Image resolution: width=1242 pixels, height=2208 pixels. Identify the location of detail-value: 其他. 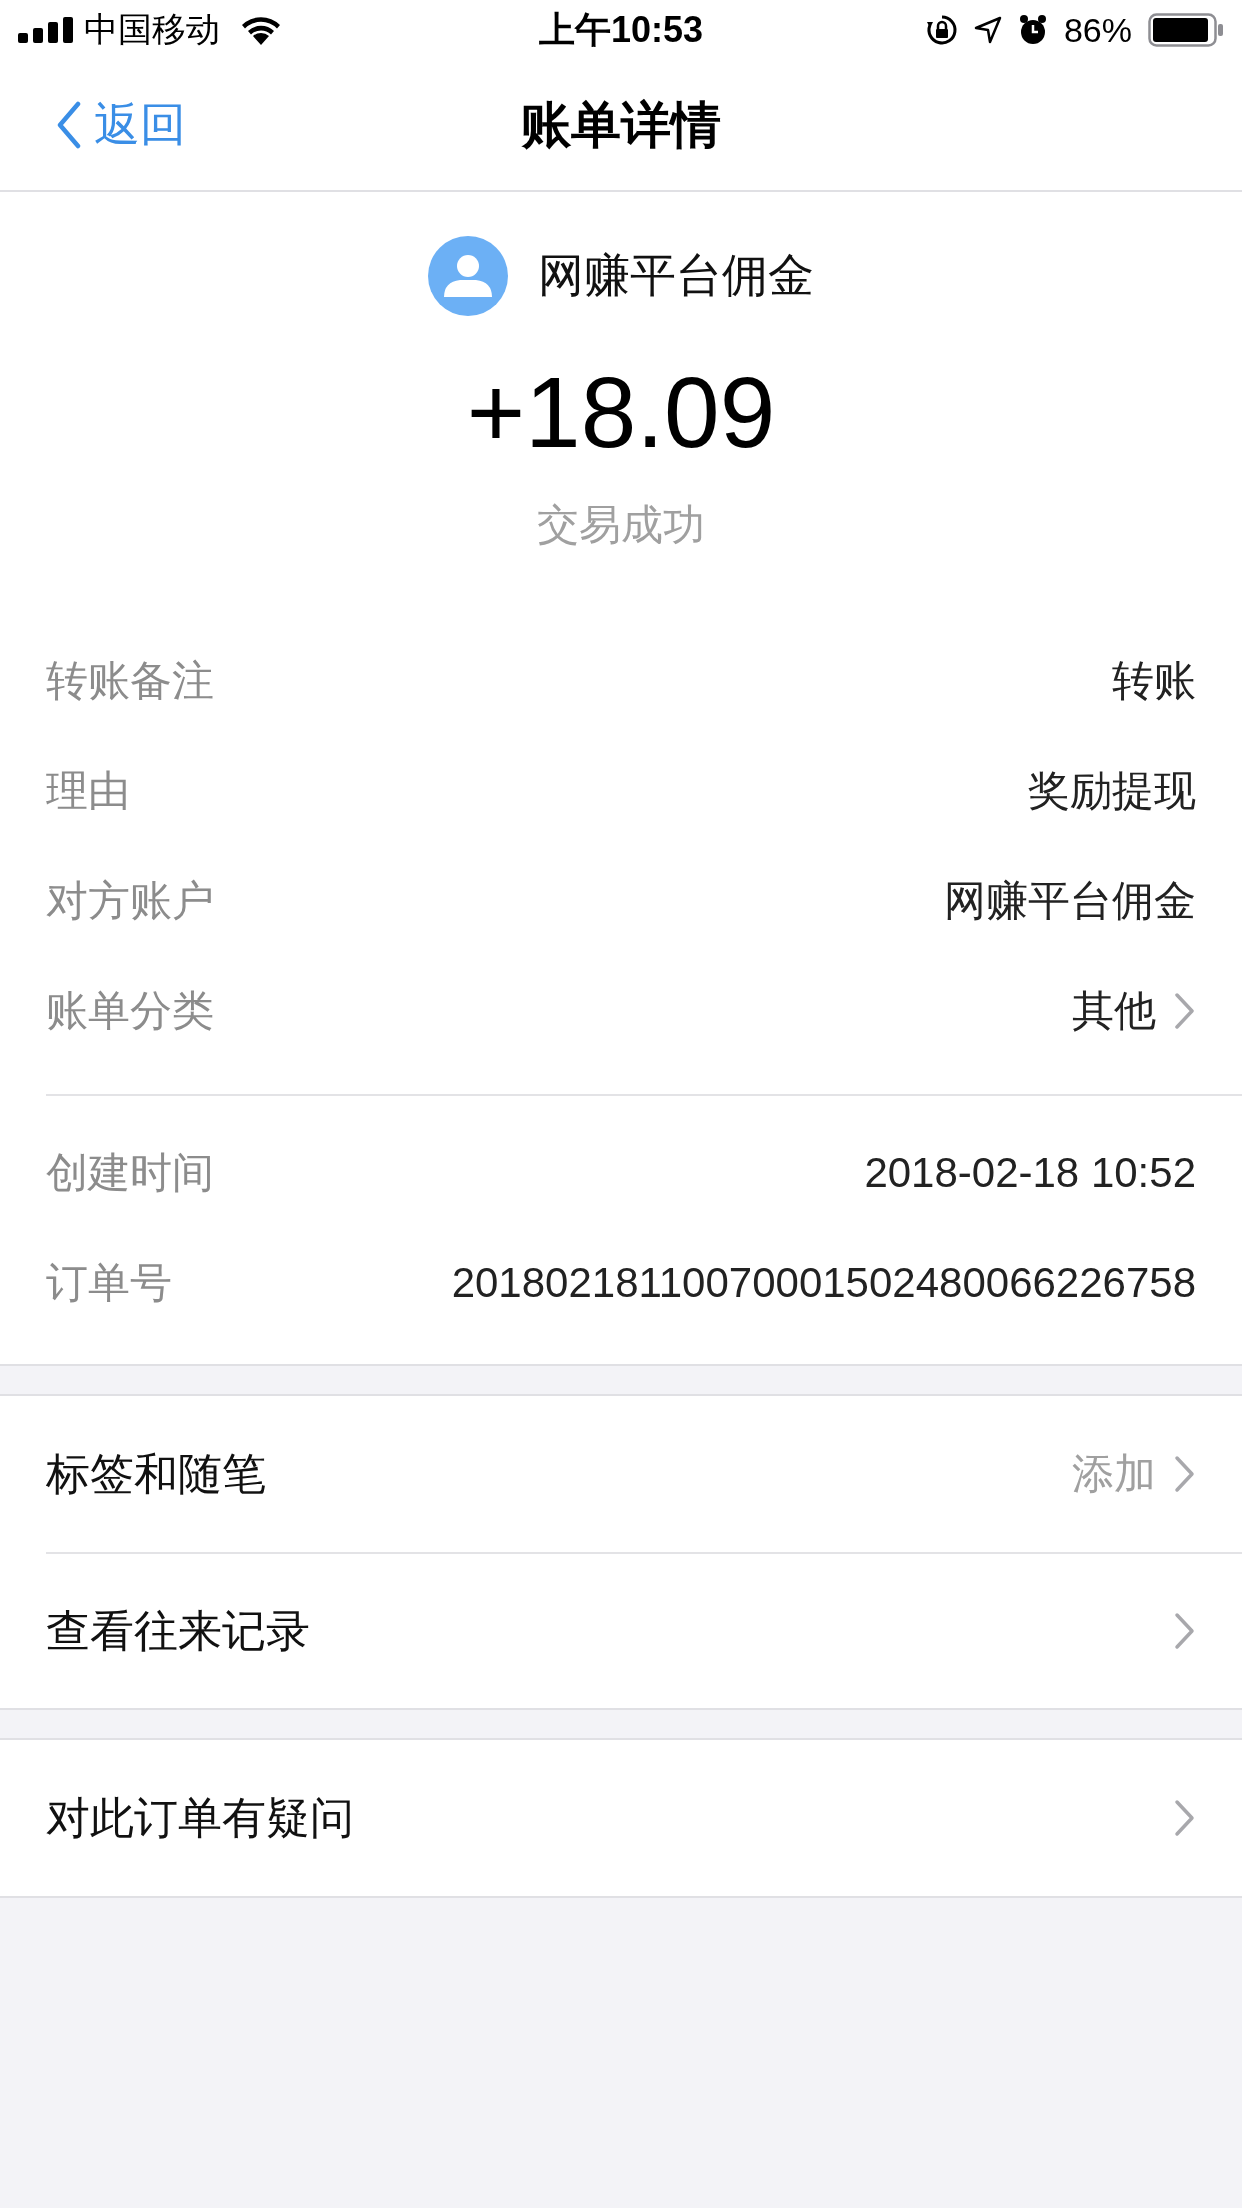
(1114, 1011).